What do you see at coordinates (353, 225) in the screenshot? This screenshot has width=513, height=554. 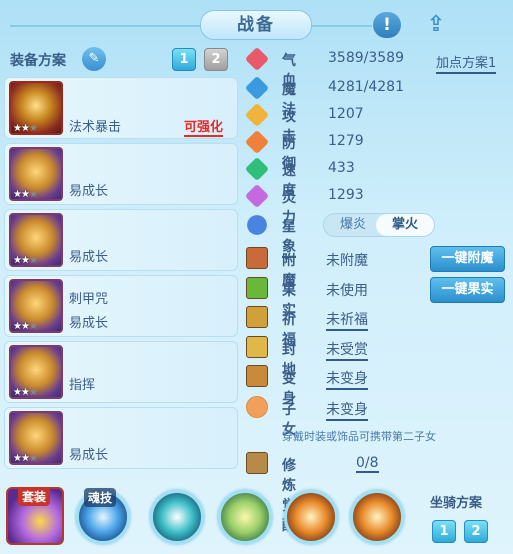 I see `constellation-option-baoyan: 爆炎` at bounding box center [353, 225].